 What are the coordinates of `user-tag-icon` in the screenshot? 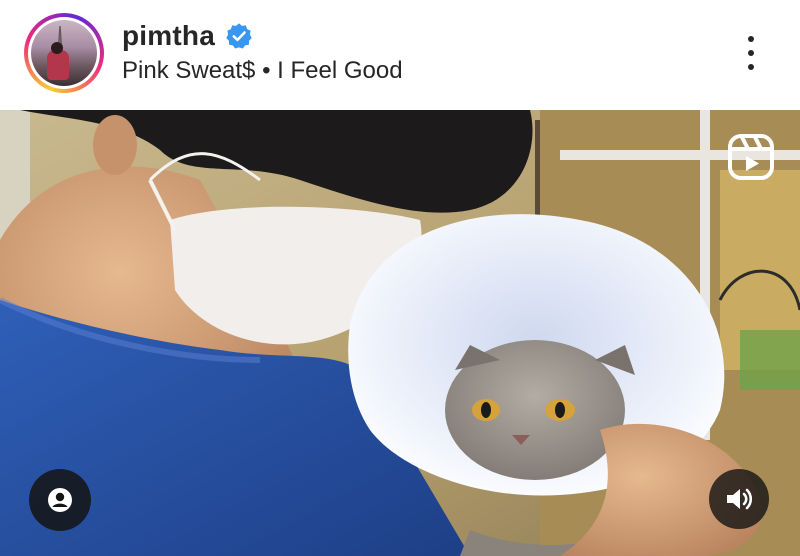 It's located at (60, 500).